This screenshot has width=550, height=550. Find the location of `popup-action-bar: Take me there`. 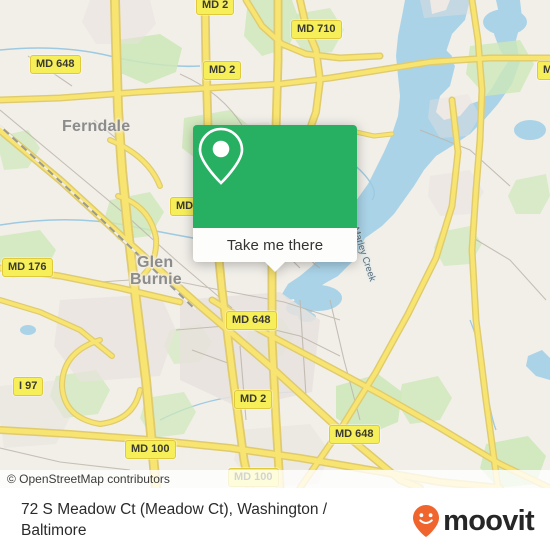

popup-action-bar: Take me there is located at coordinates (275, 250).